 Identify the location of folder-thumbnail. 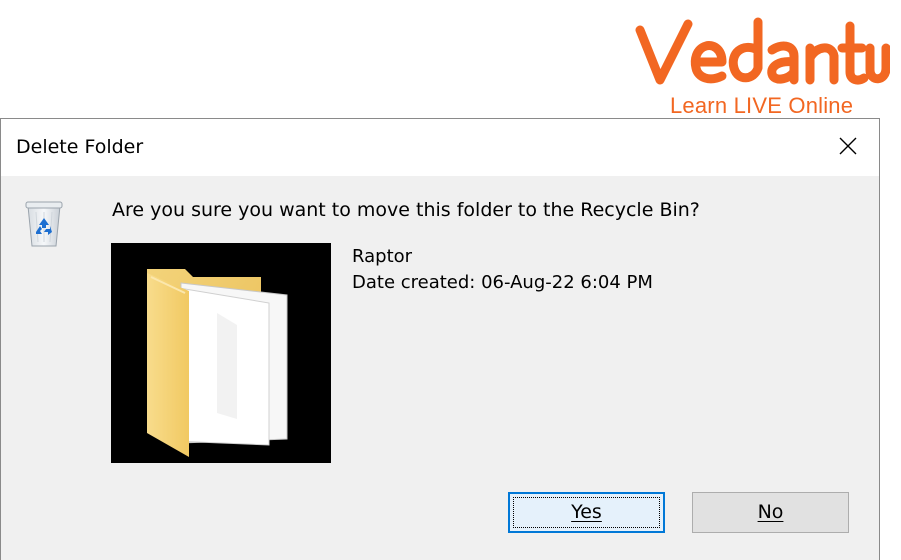
(221, 353).